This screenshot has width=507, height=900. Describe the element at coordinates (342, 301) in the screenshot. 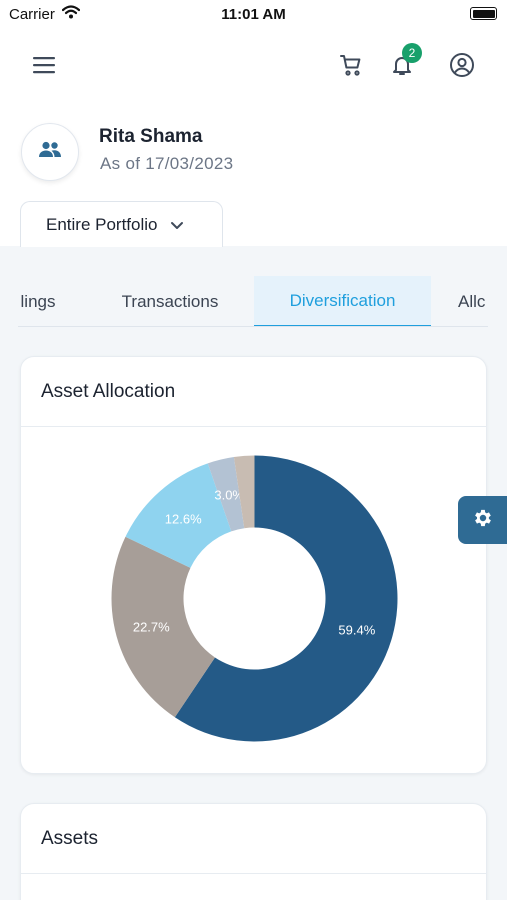

I see `tab-diversification: Diversification` at that location.